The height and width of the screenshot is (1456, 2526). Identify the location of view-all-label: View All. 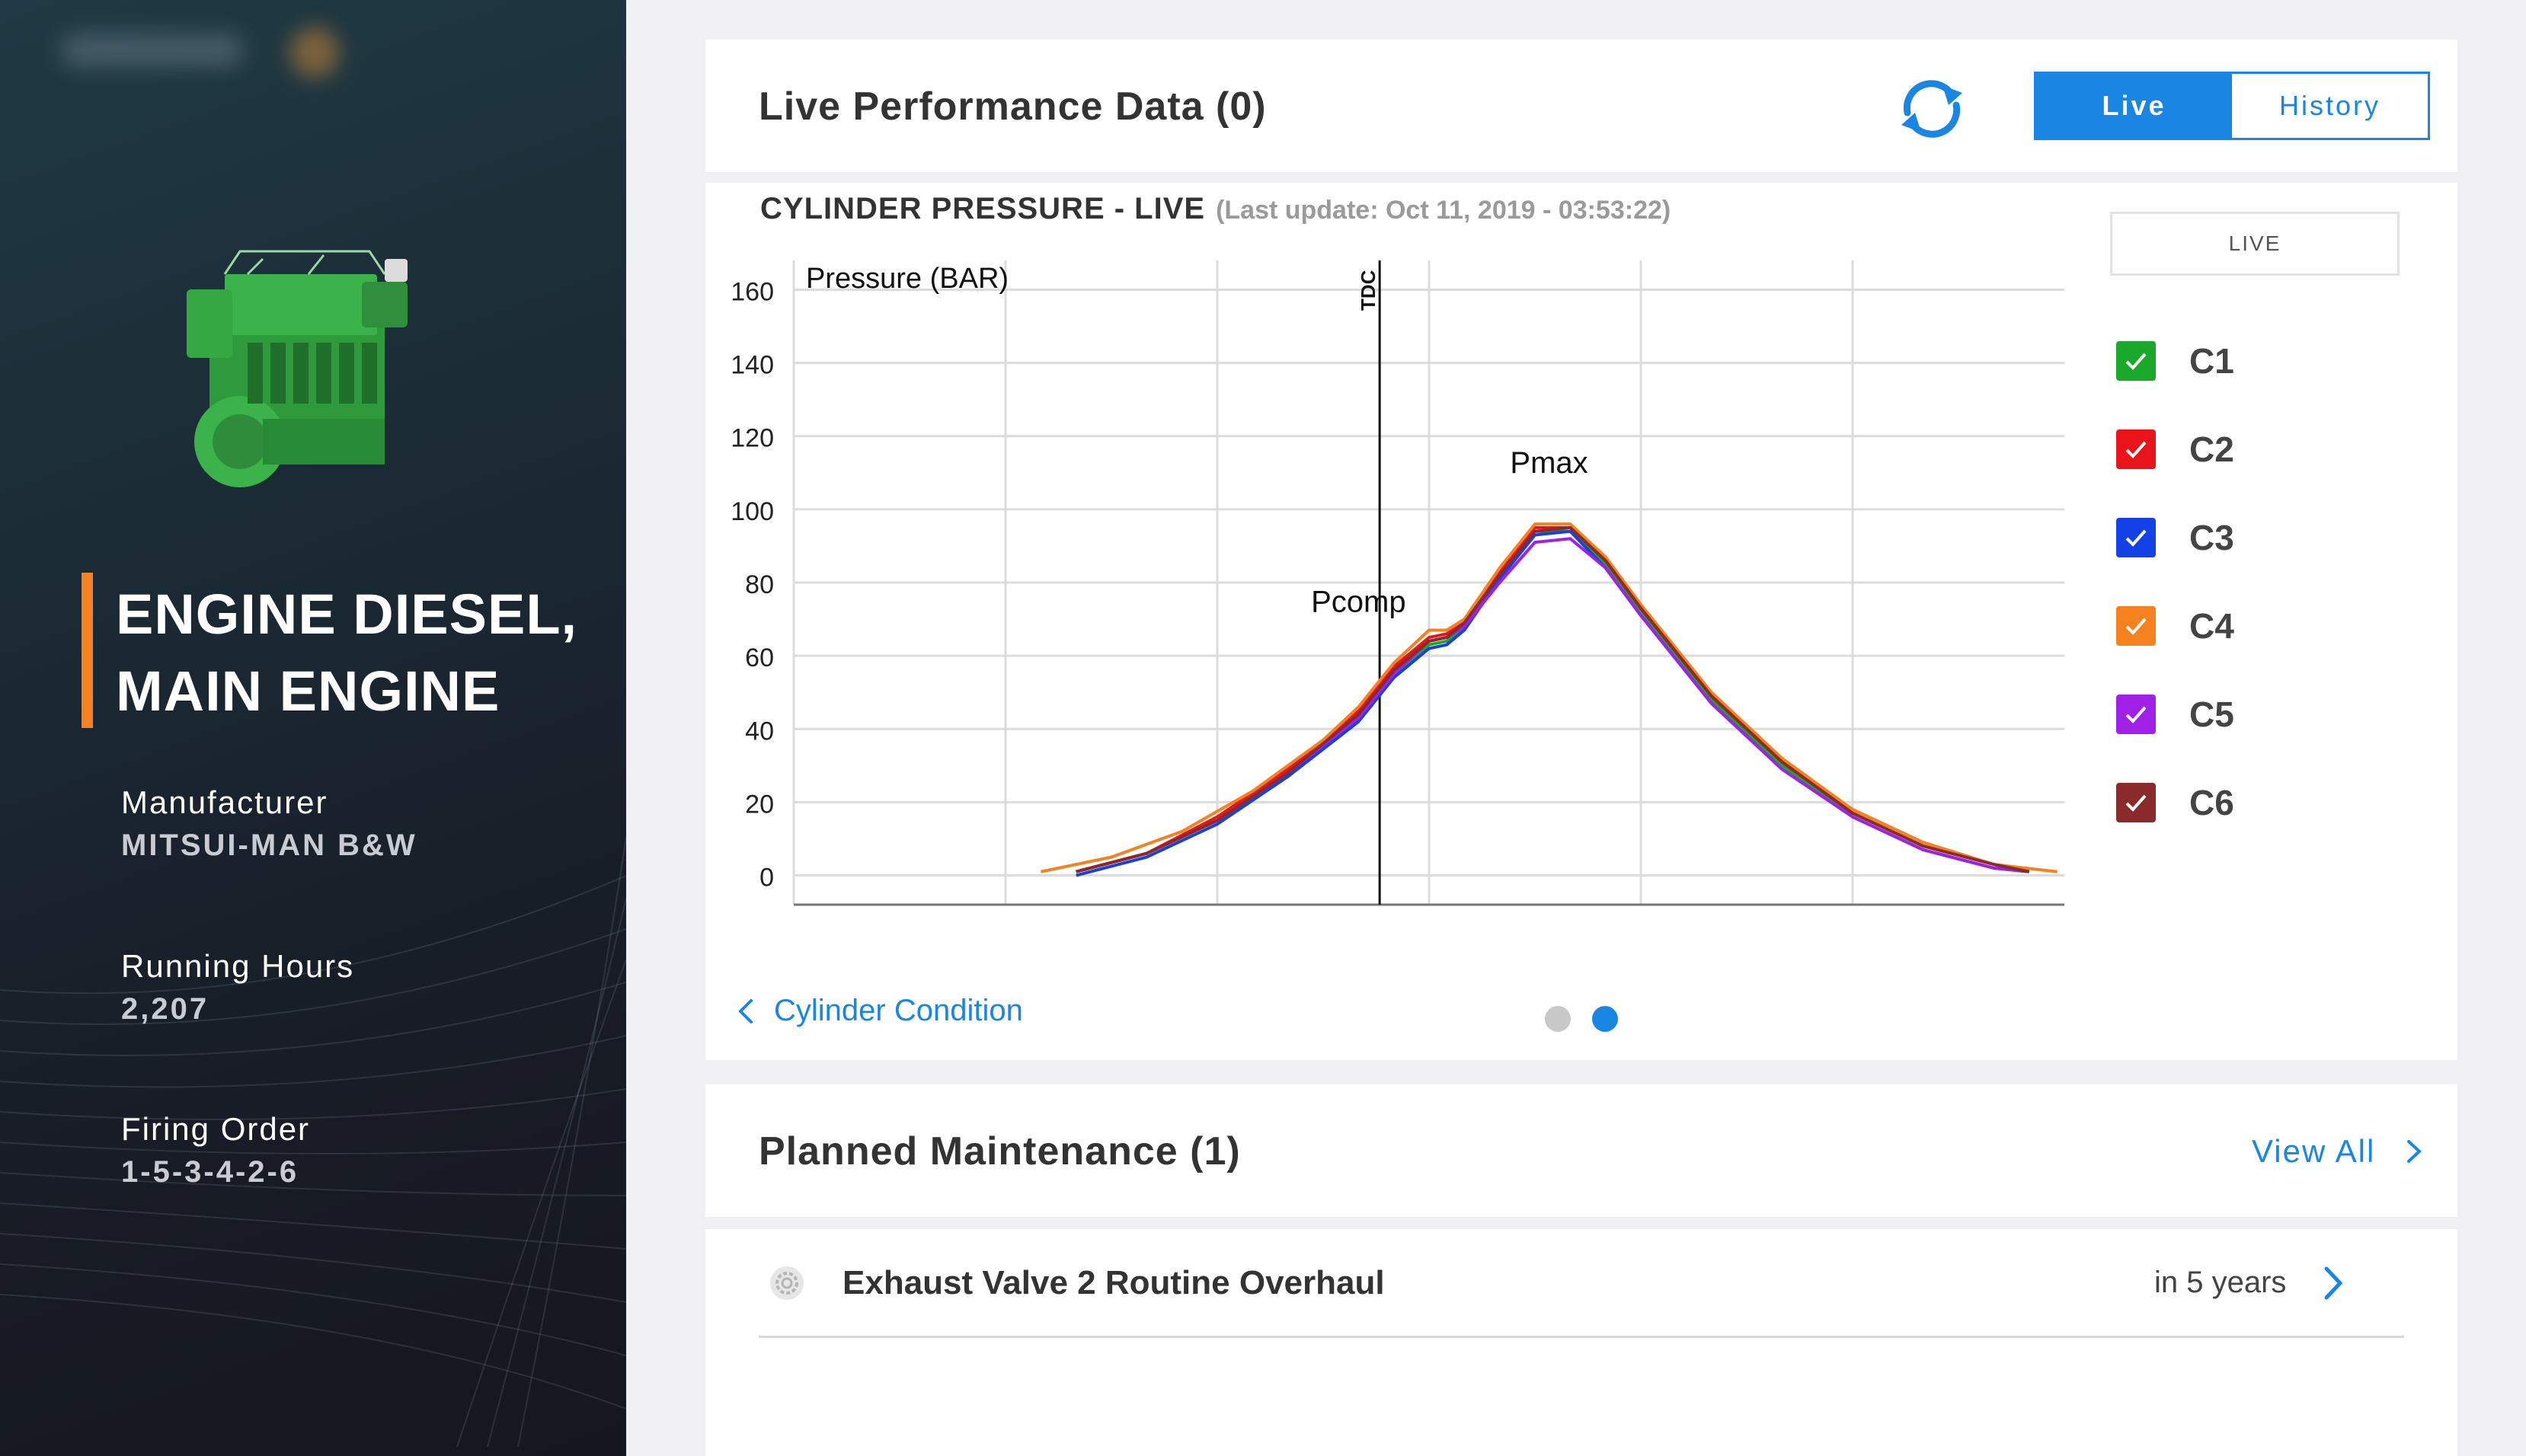
(2314, 1151).